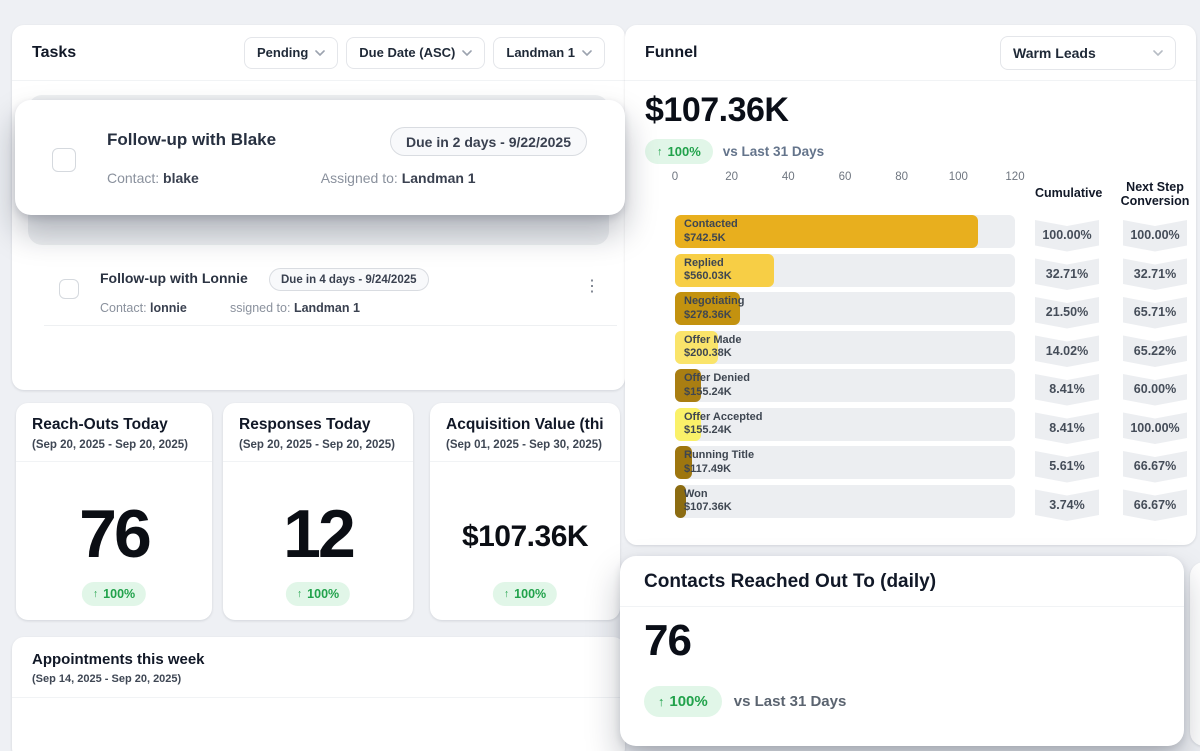 Image resolution: width=1200 pixels, height=751 pixels. What do you see at coordinates (488, 141) in the screenshot?
I see `due-date-badge: Due in 2 days - 9/22/2025` at bounding box center [488, 141].